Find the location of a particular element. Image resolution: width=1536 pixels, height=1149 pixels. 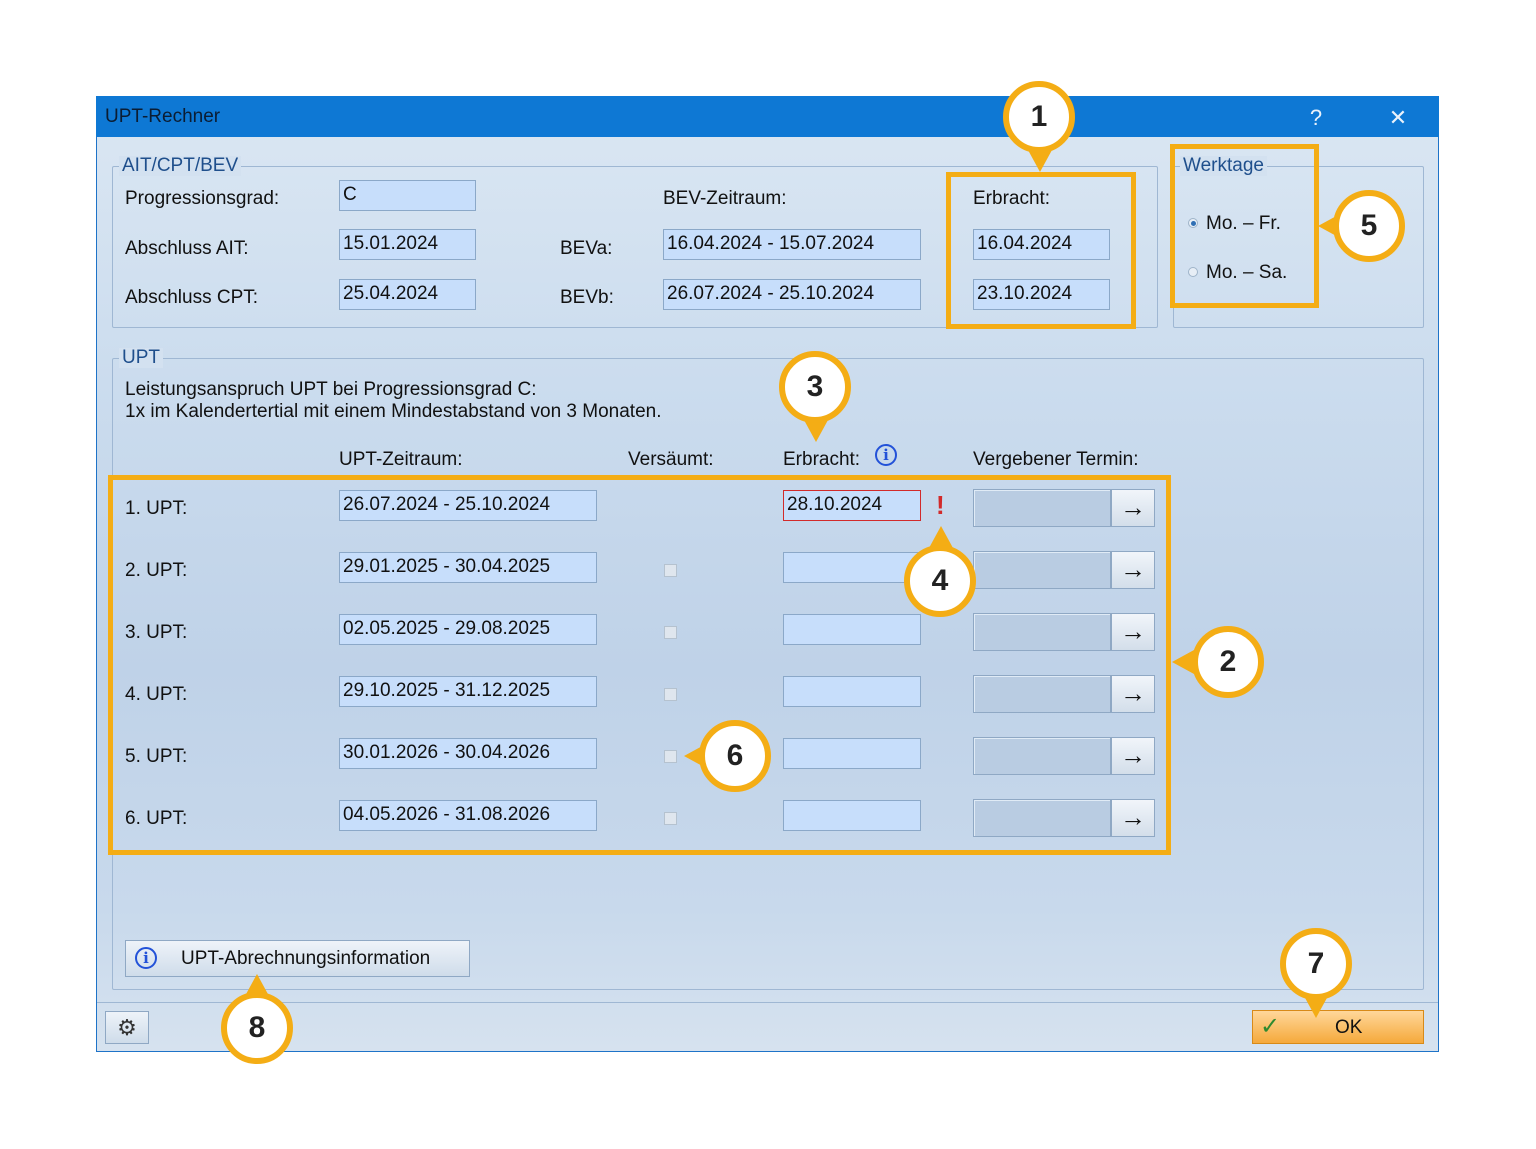

callout-6: 6 is located at coordinates (735, 756).